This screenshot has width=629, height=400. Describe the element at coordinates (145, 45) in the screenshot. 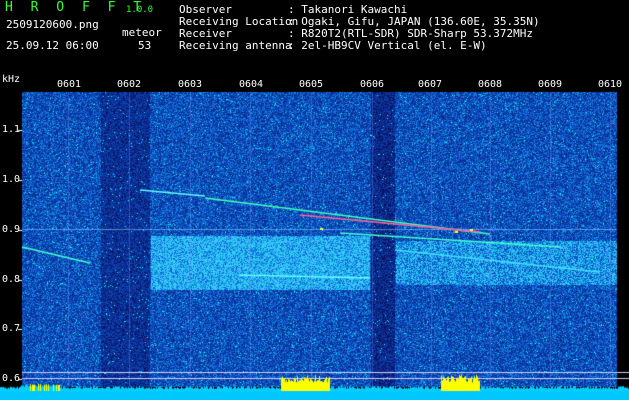

I see `meteor-count: 53` at that location.